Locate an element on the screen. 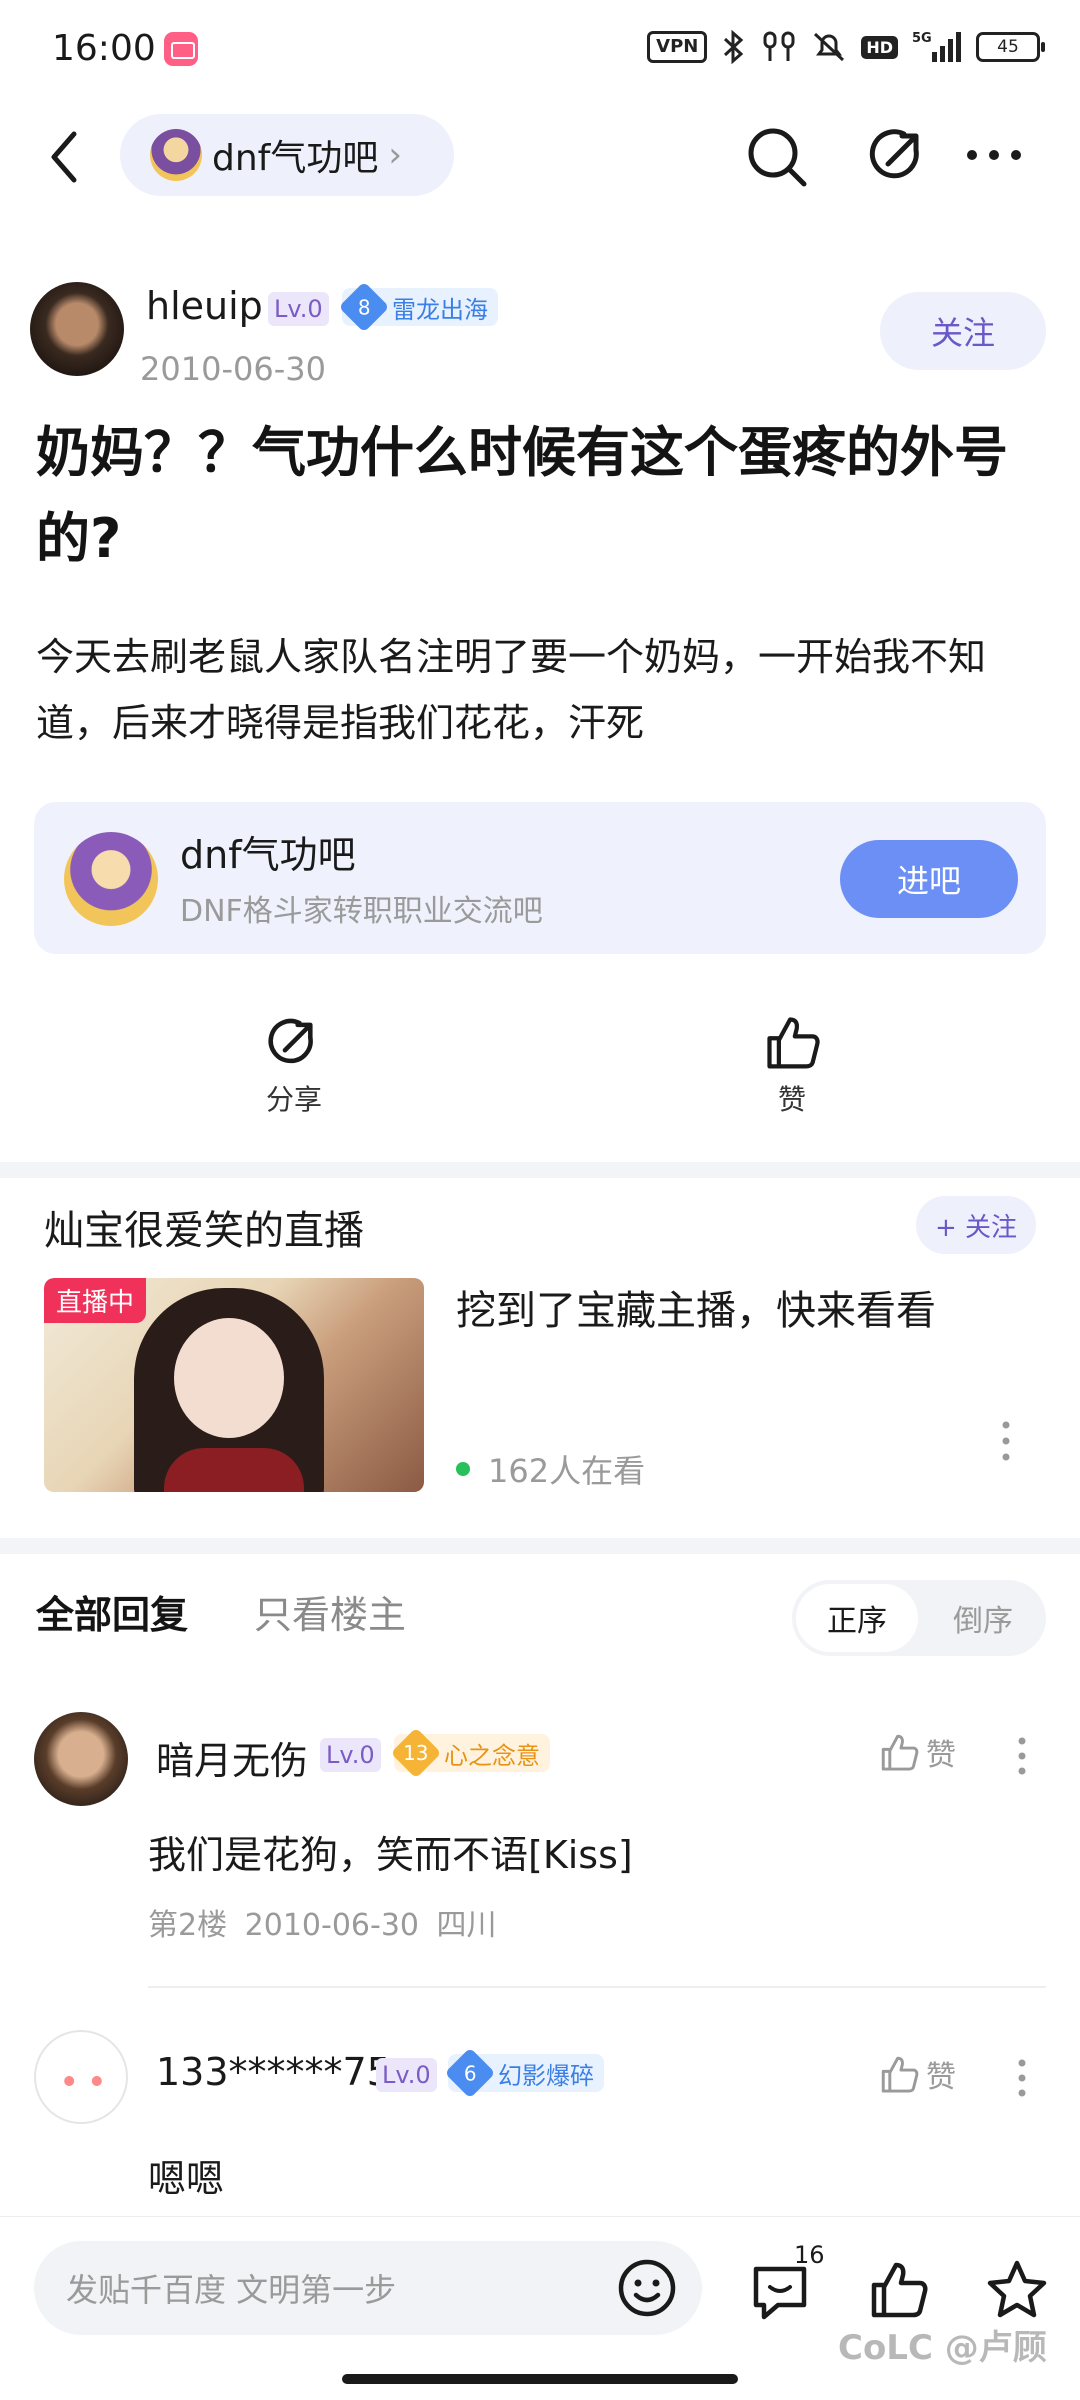 This screenshot has height=2400, width=1080. bottom-bar: 发贴千百度 文明第一步 16 is located at coordinates (540, 2308).